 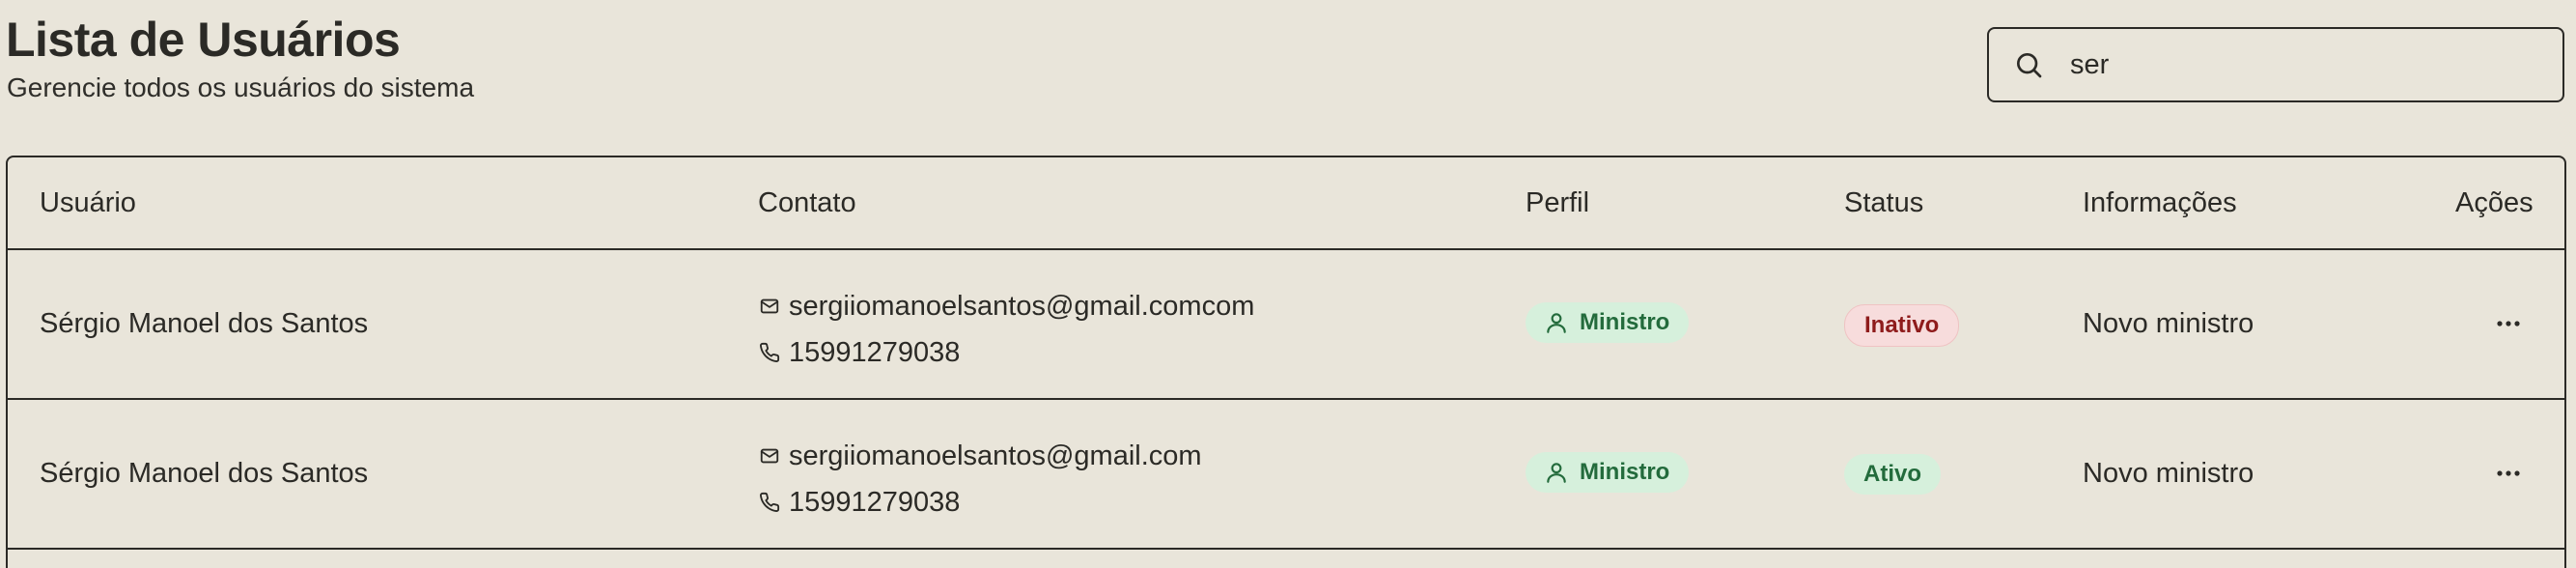 I want to click on search-input, so click(x=2302, y=64).